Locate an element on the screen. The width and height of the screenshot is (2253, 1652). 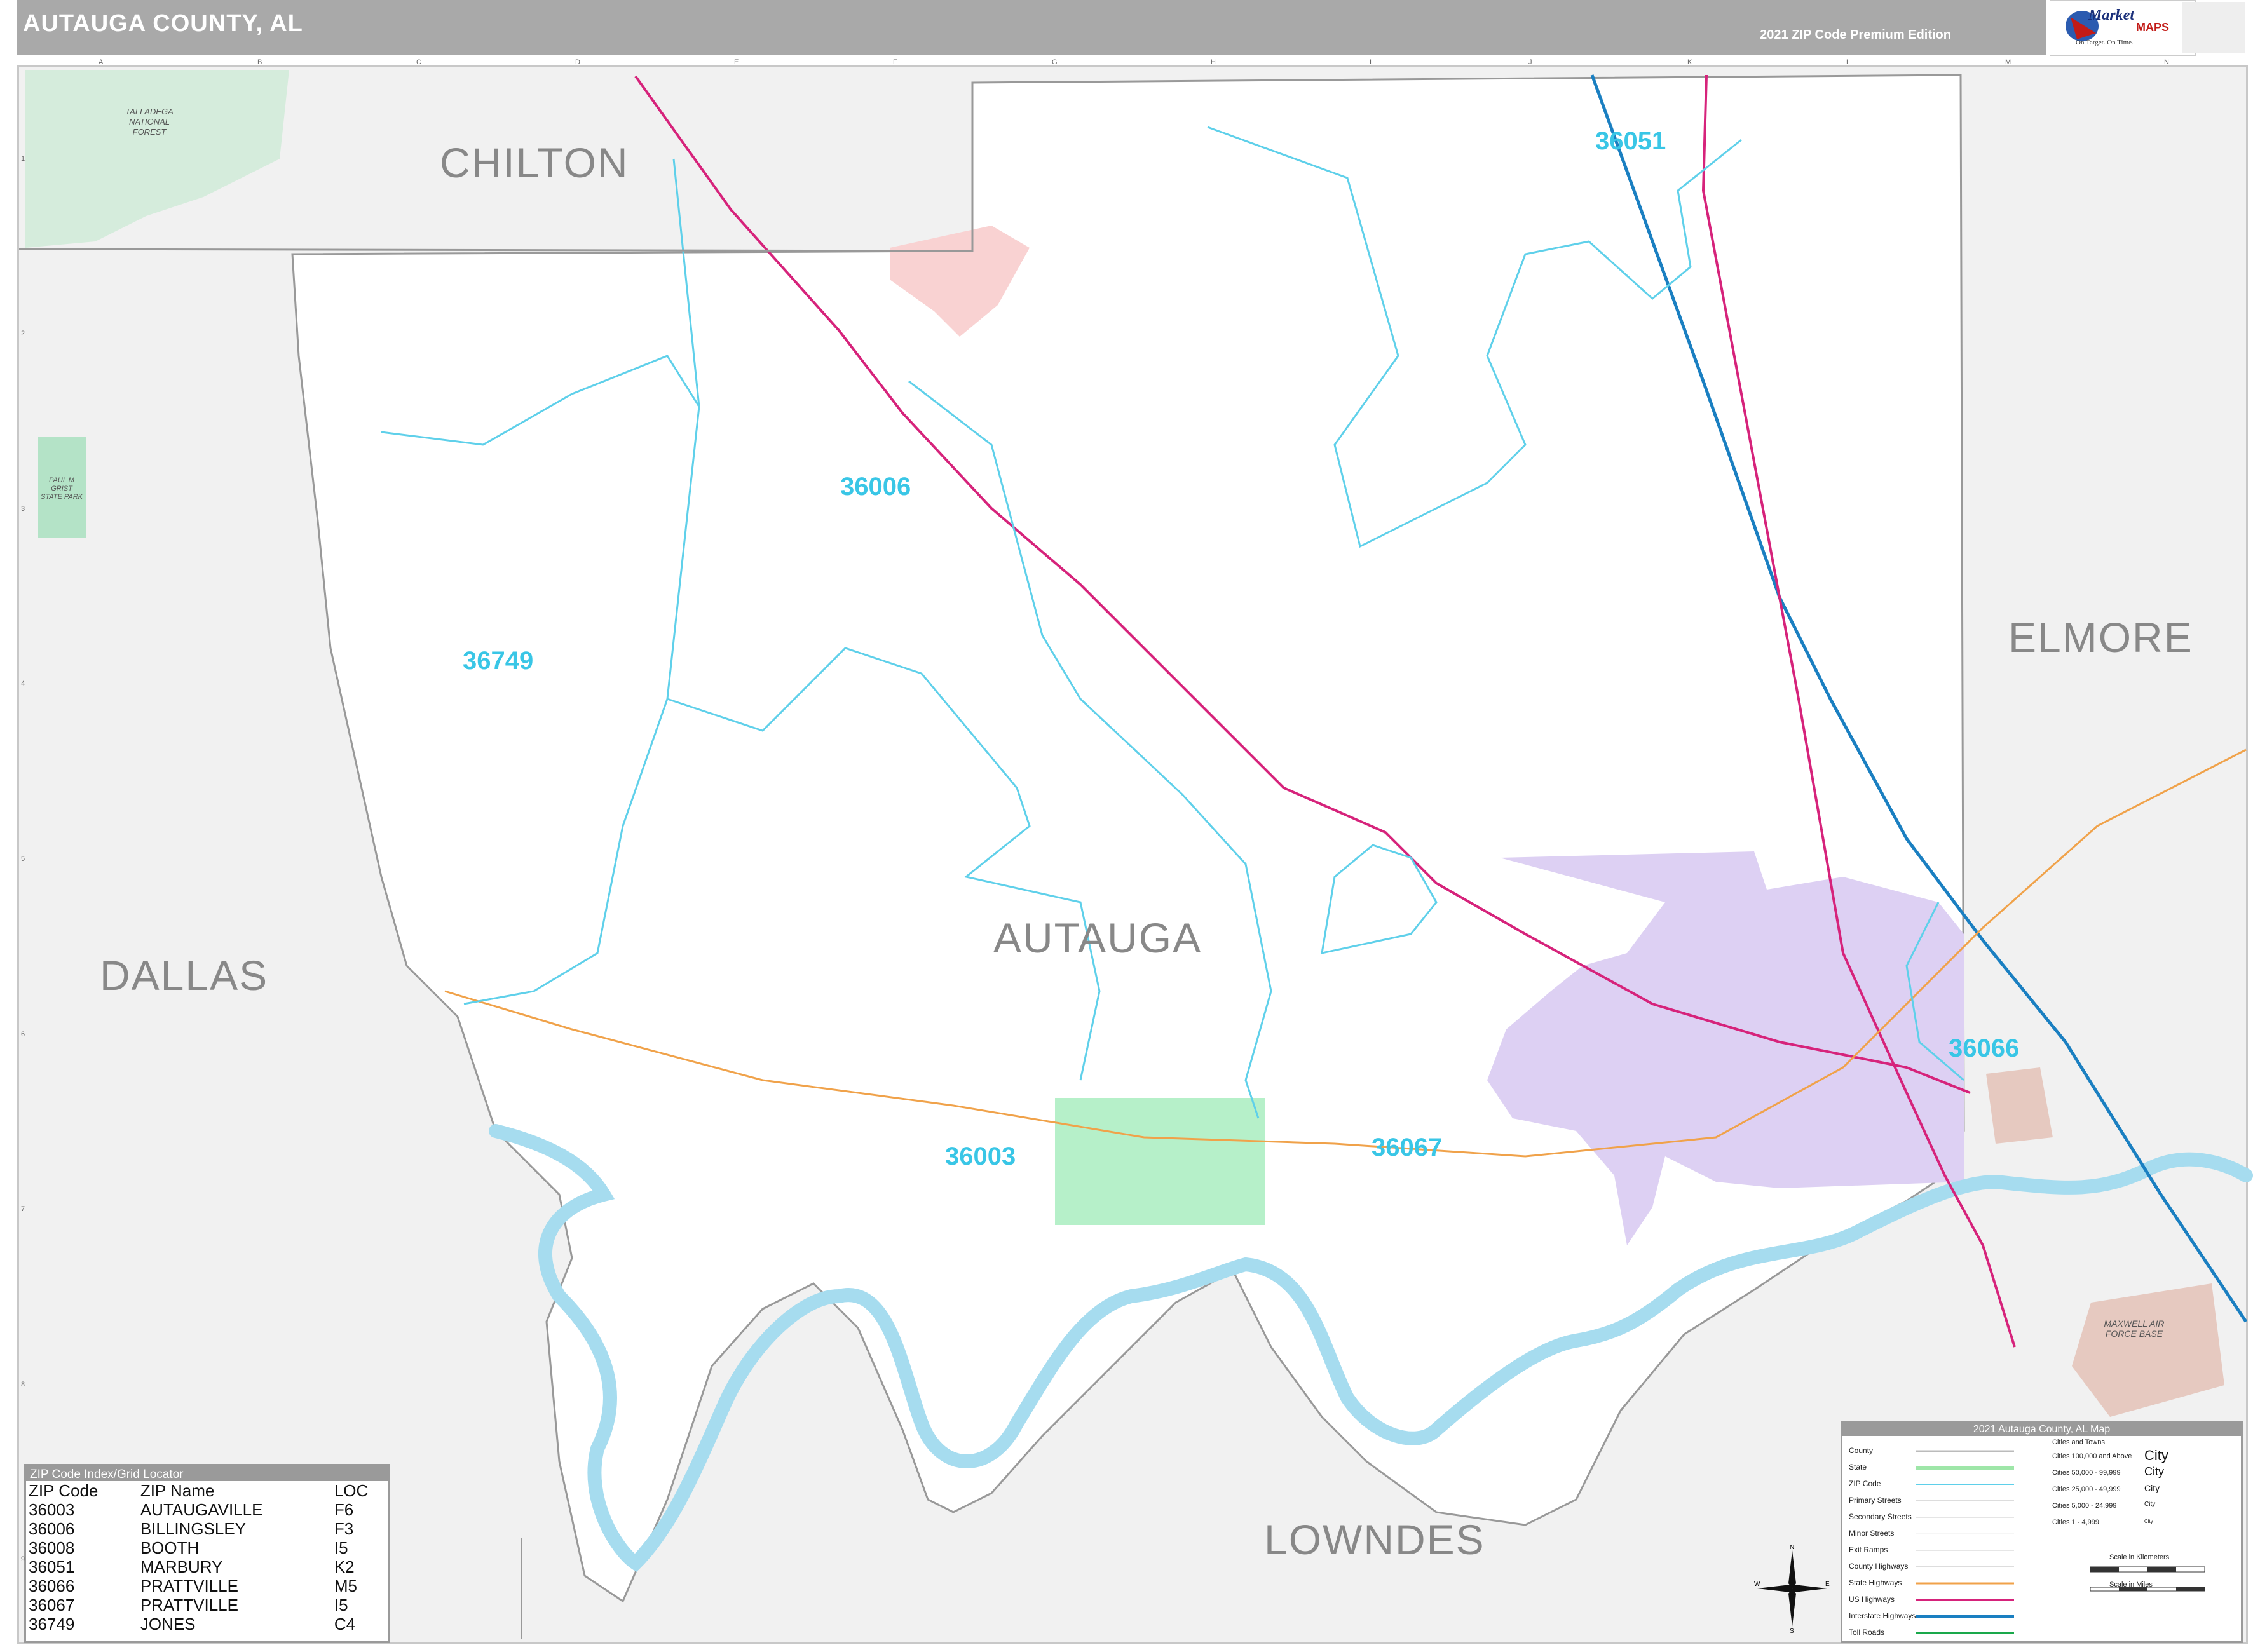
grid-column-label: N is located at coordinates (2166, 62).